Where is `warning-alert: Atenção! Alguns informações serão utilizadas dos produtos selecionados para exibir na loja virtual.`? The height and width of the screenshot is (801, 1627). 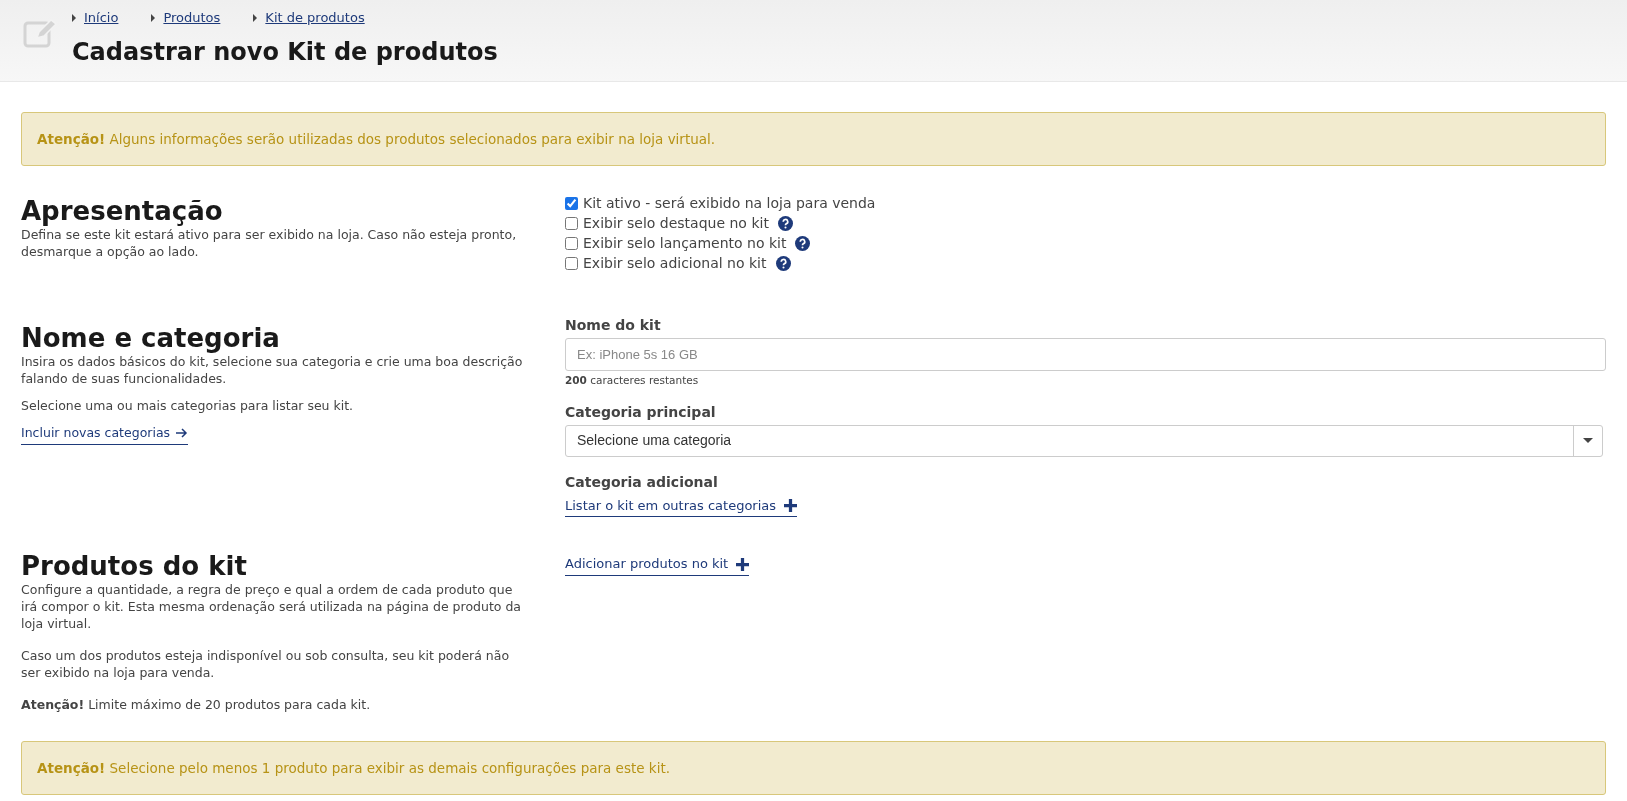
warning-alert: Atenção! Alguns informações serão utilizadas dos produtos selecionados para exibir na loja virtual. is located at coordinates (813, 139).